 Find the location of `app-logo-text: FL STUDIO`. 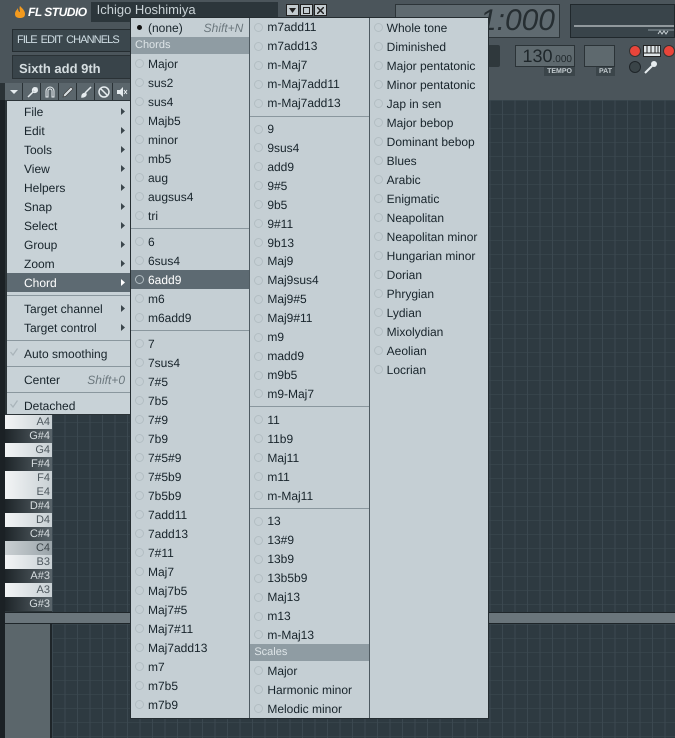

app-logo-text: FL STUDIO is located at coordinates (57, 12).